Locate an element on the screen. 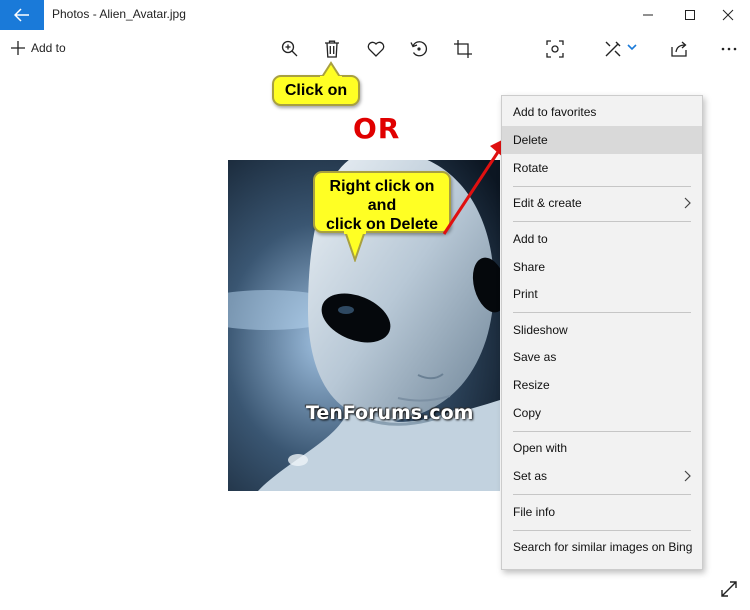 This screenshot has width=750, height=610. menu-item-add-to-favorites: Add to favorites is located at coordinates (602, 112).